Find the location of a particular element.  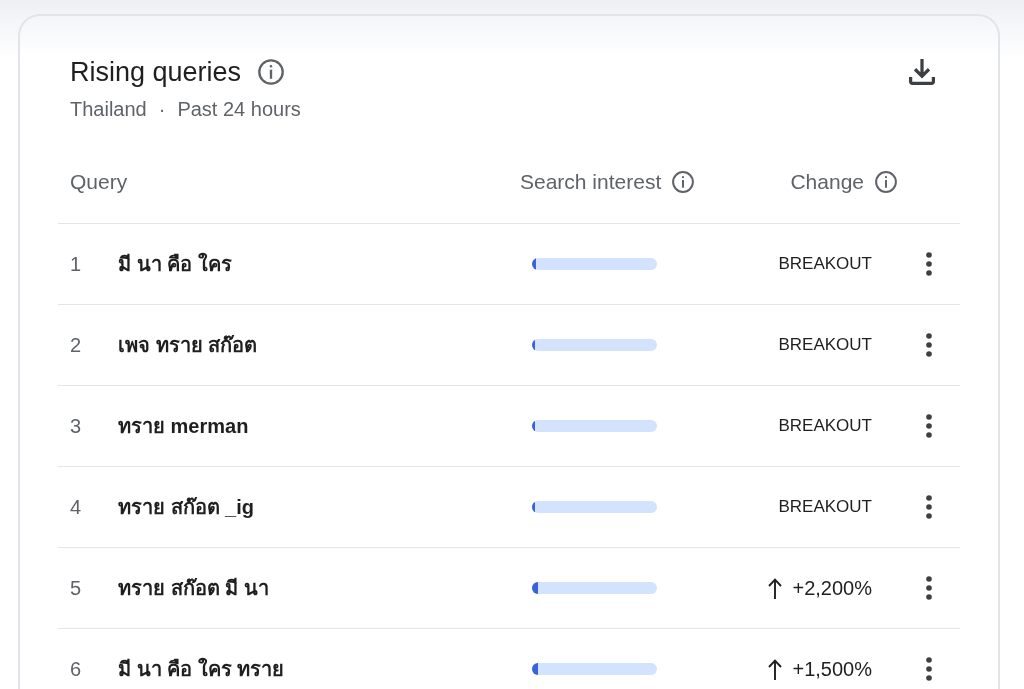

query-text: มี นา คือ ใคร ทราย is located at coordinates (202, 669).